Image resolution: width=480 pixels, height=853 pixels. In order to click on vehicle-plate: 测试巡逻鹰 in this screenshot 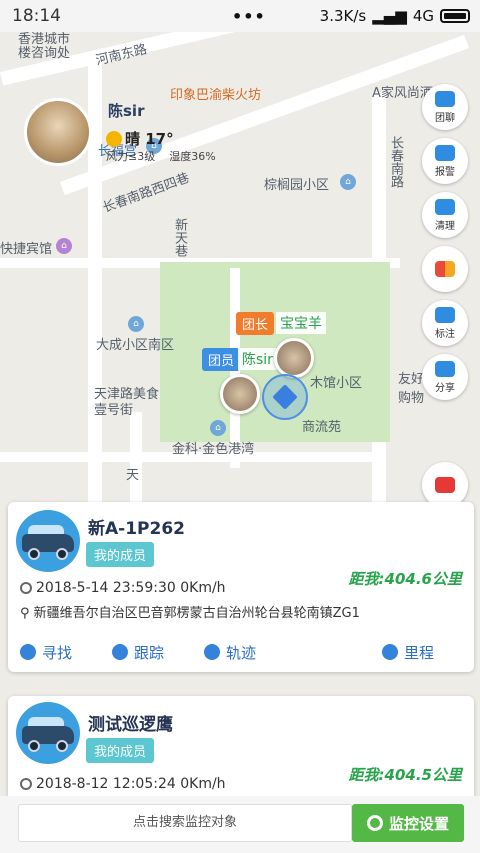, I will do `click(130, 725)`.